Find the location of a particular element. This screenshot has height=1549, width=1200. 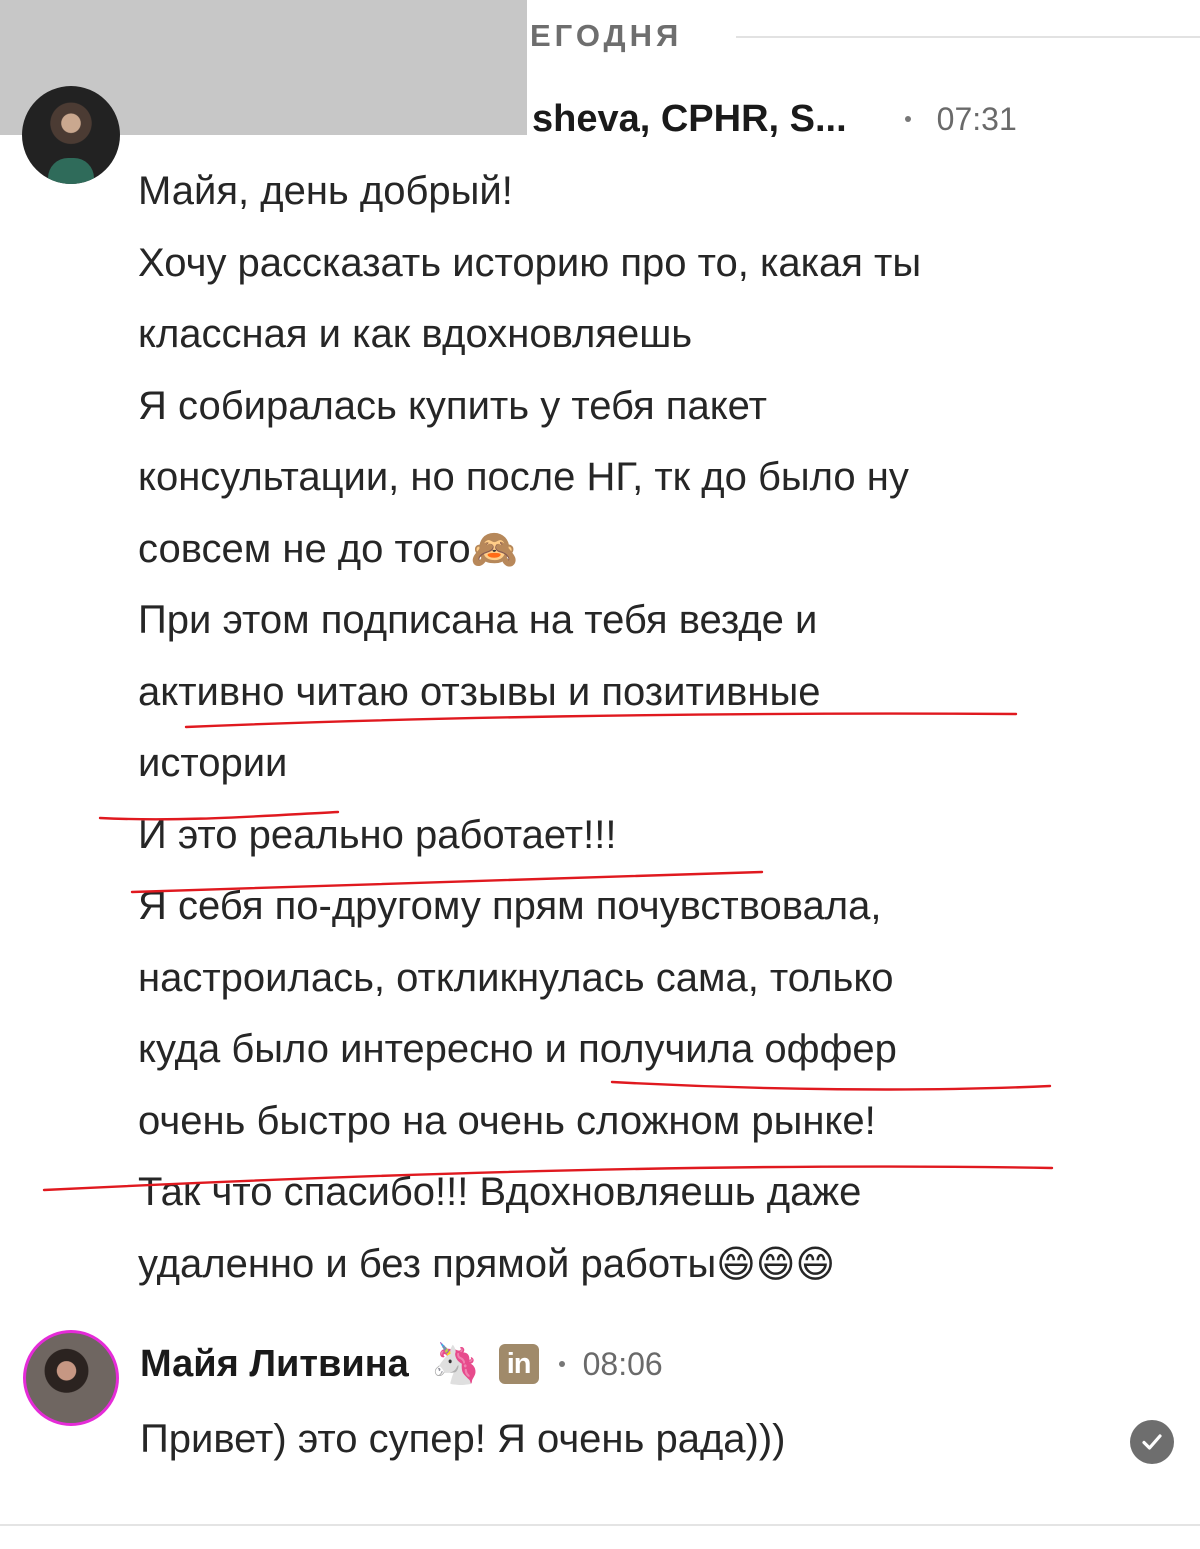

message-line-text: совсем не до того is located at coordinates (304, 548).